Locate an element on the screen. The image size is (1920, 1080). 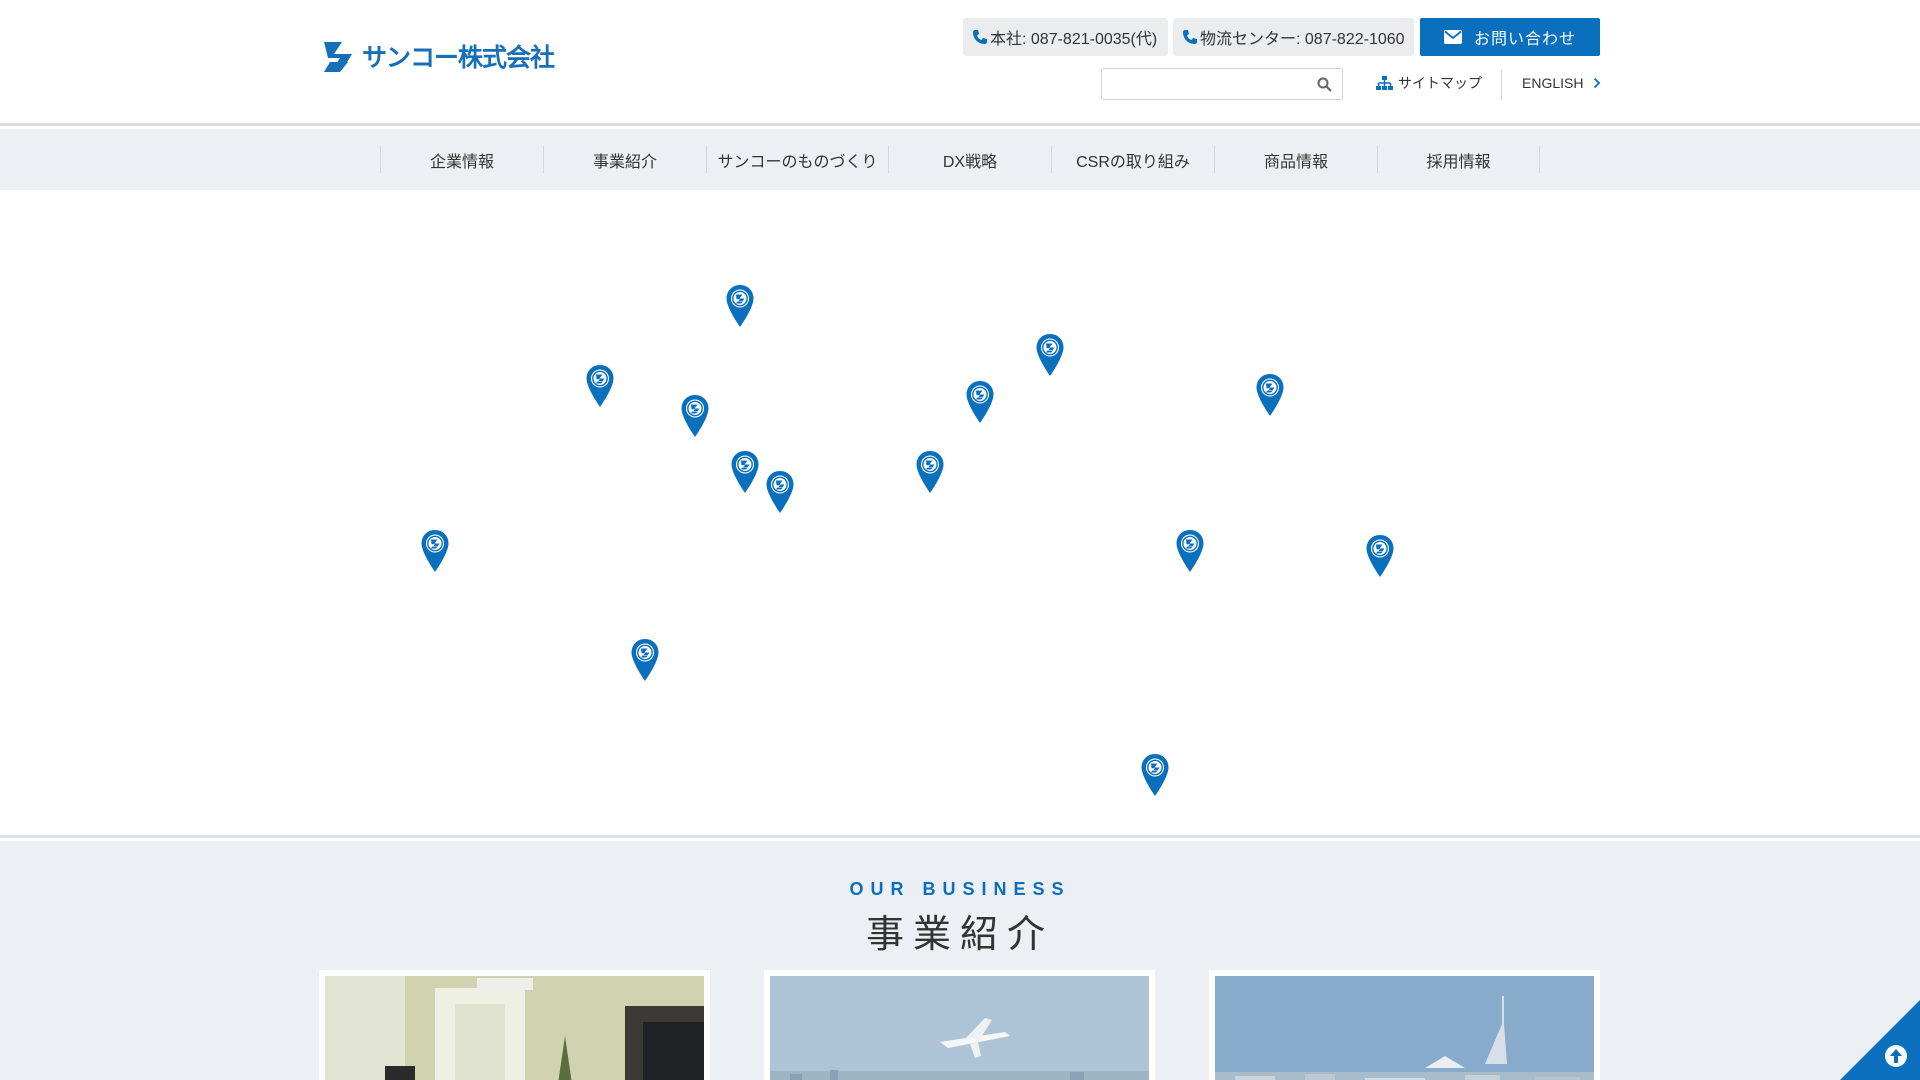
nav-item-csr: CSRの取り組み is located at coordinates (1133, 159).